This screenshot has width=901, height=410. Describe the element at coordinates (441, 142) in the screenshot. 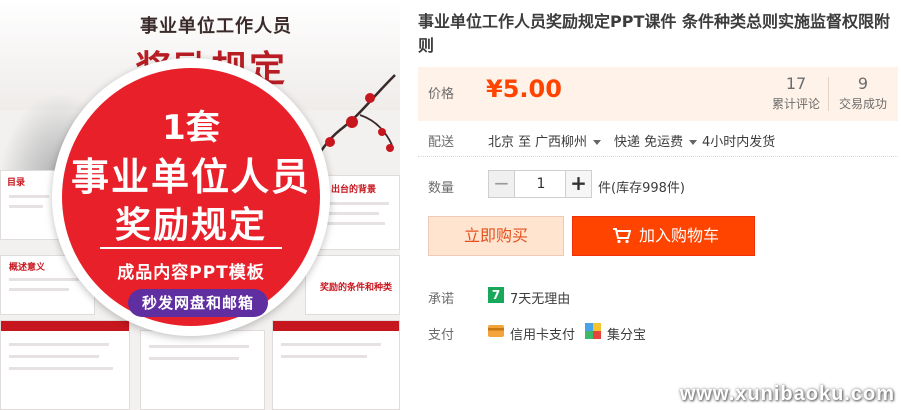

I see `shipping-label: 配送` at that location.